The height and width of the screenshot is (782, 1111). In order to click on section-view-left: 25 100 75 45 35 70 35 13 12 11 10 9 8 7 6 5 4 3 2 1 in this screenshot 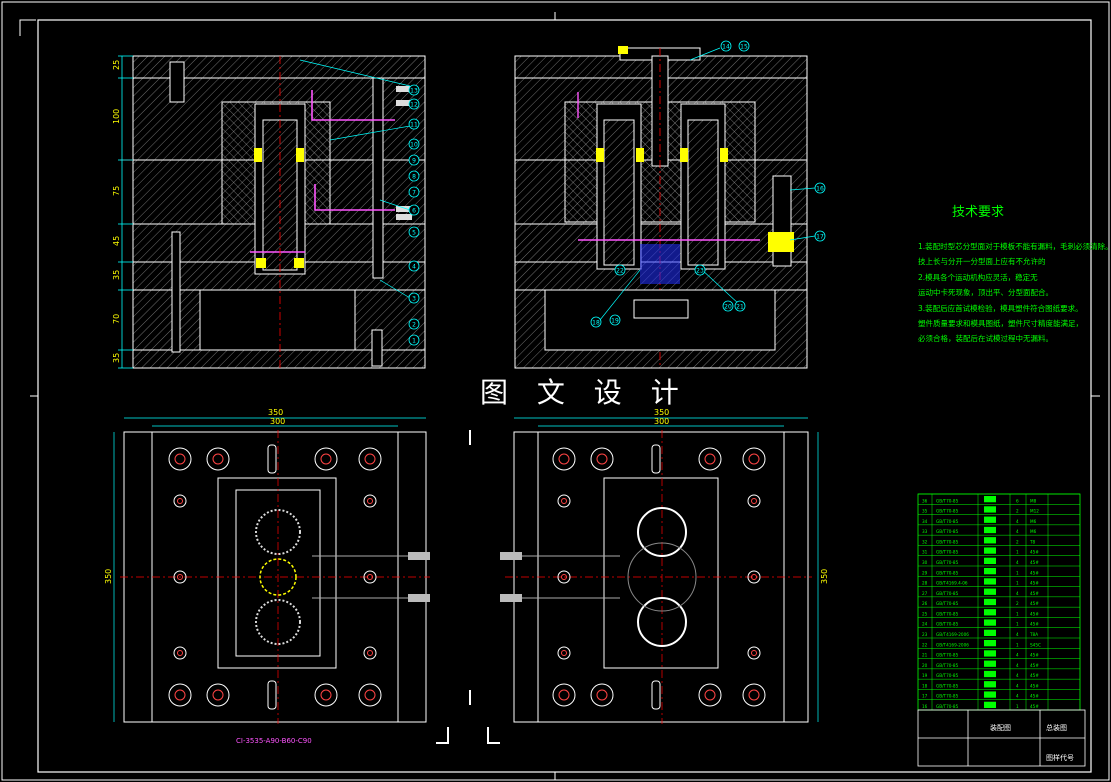, I will do `click(269, 212)`.